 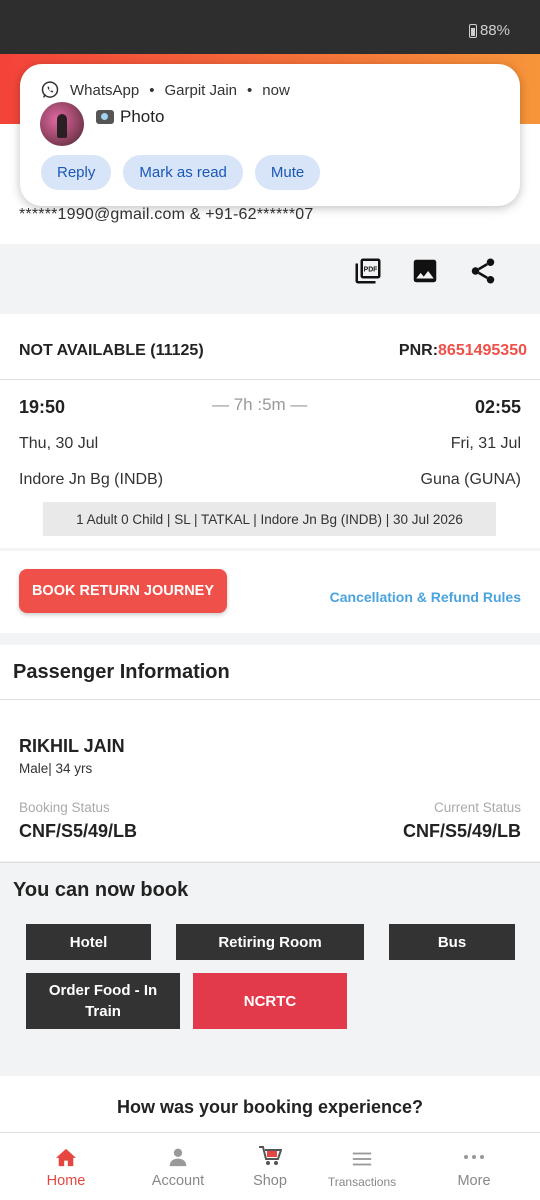 I want to click on pnr-number: 8651495350, so click(x=482, y=350).